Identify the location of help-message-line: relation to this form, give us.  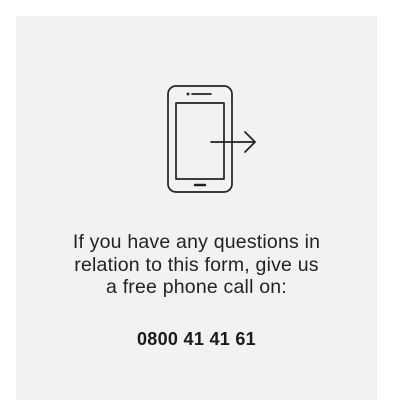
(196, 264).